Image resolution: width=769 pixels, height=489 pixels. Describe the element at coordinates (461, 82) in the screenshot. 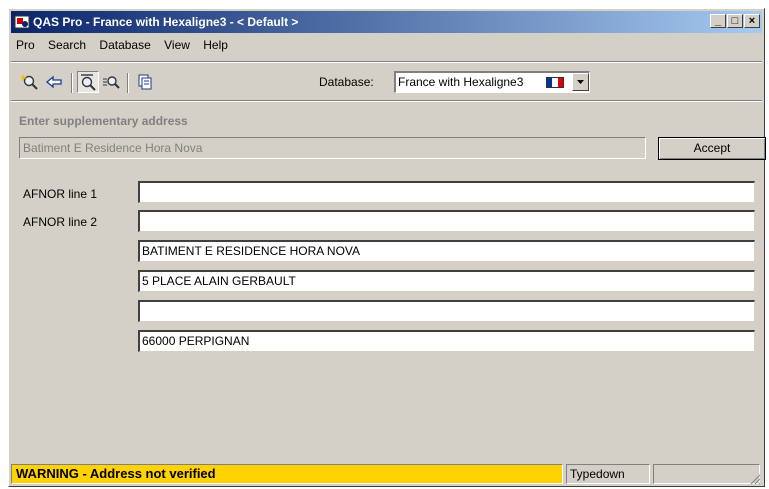

I see `database-value: France with Hexaligne3` at that location.